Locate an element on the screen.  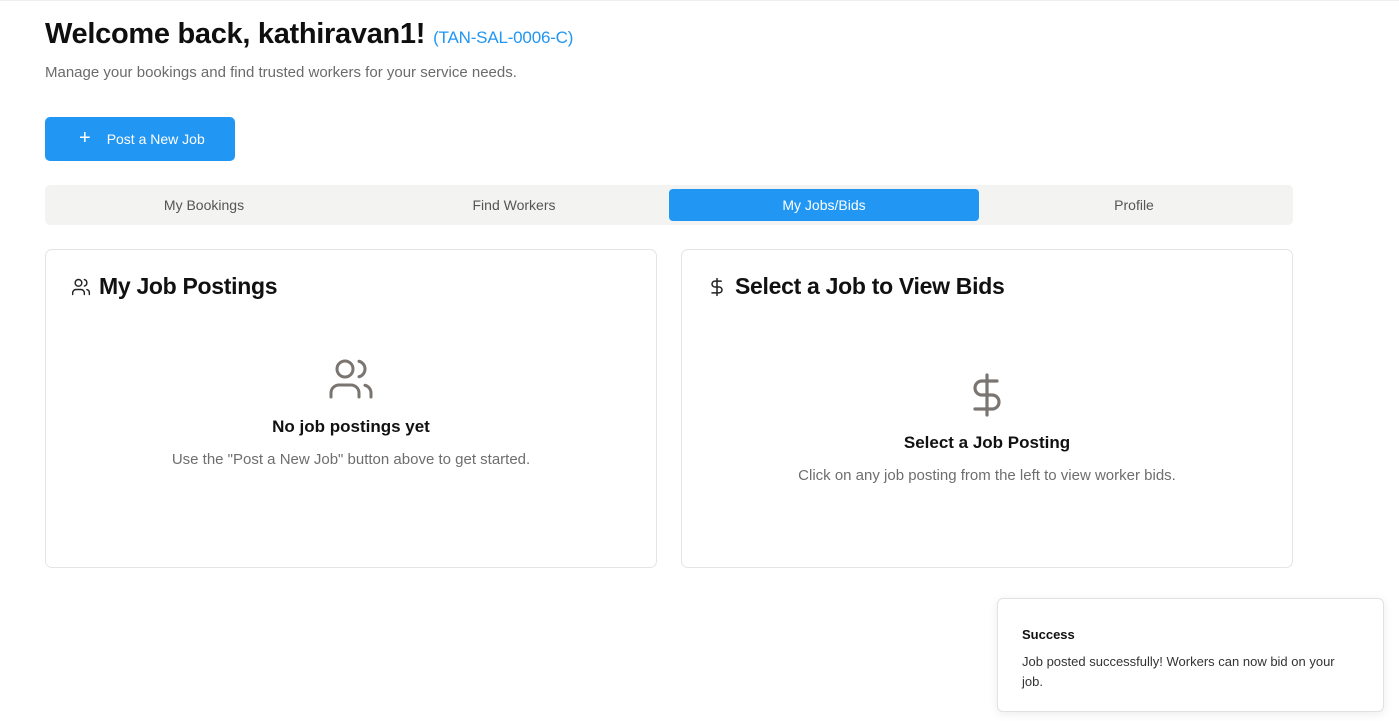
empty-title: Select a Job Posting is located at coordinates (987, 442).